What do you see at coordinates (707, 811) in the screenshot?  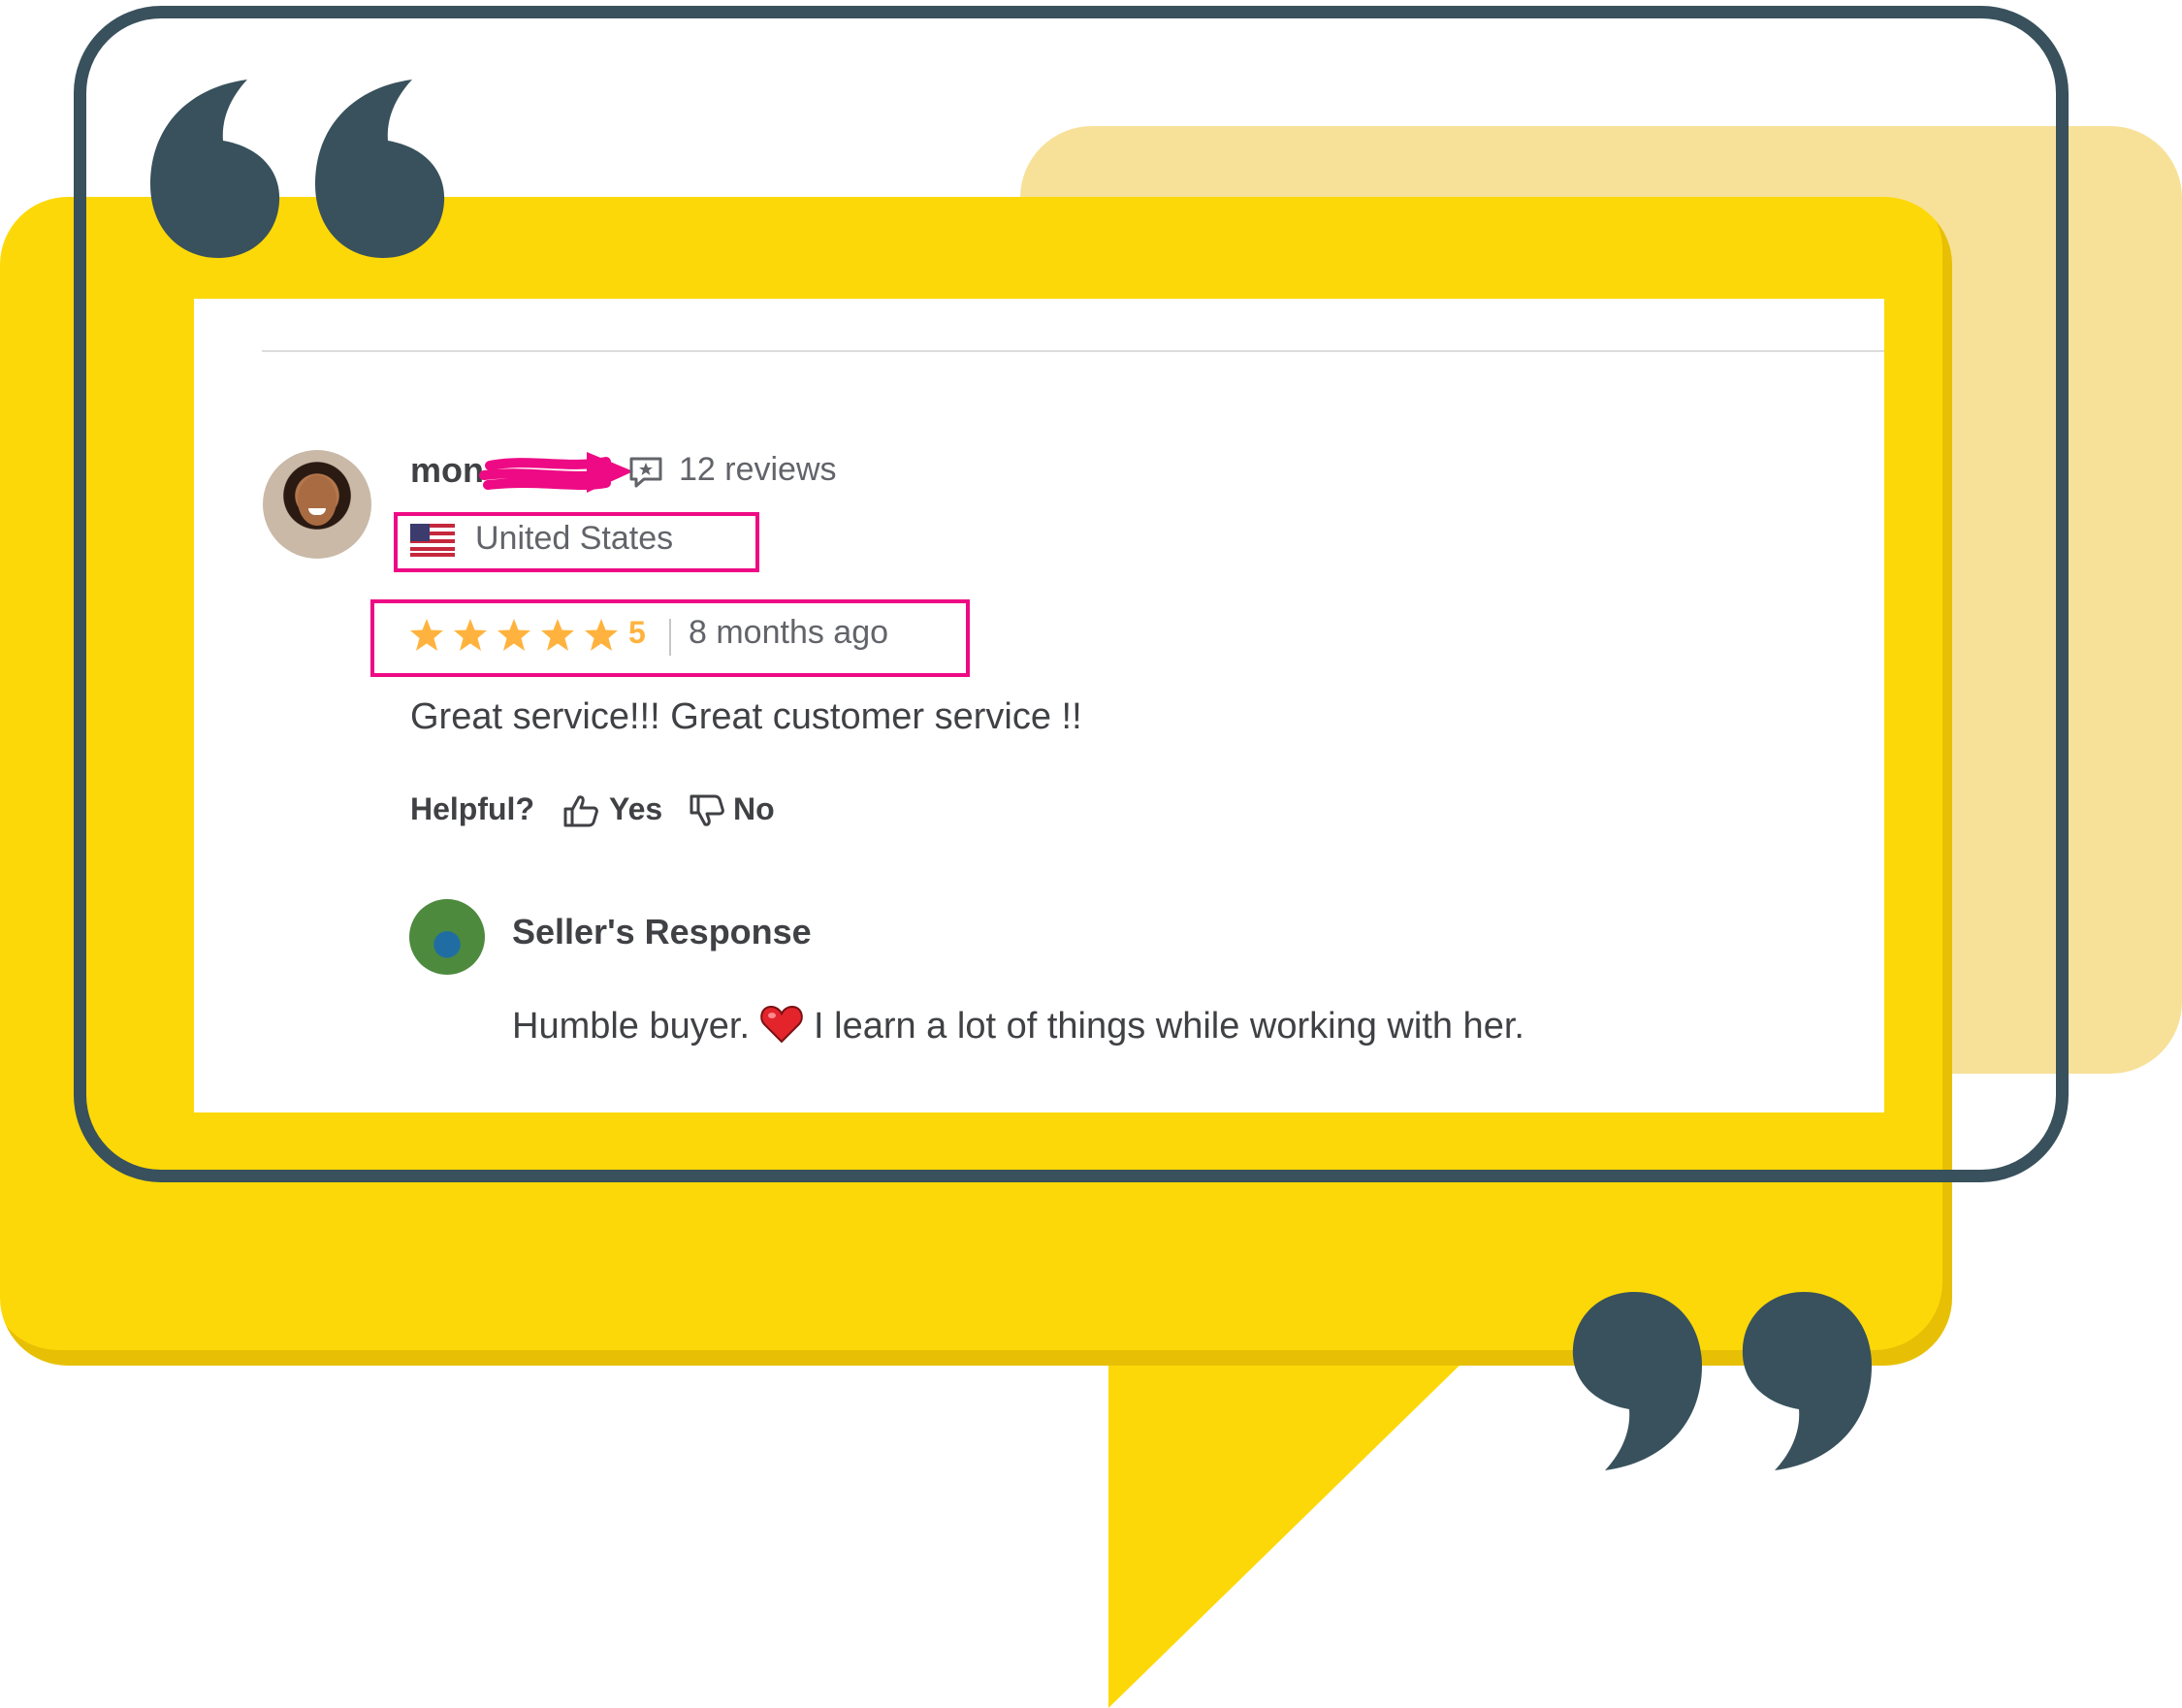 I see `thumbs-down-icon` at bounding box center [707, 811].